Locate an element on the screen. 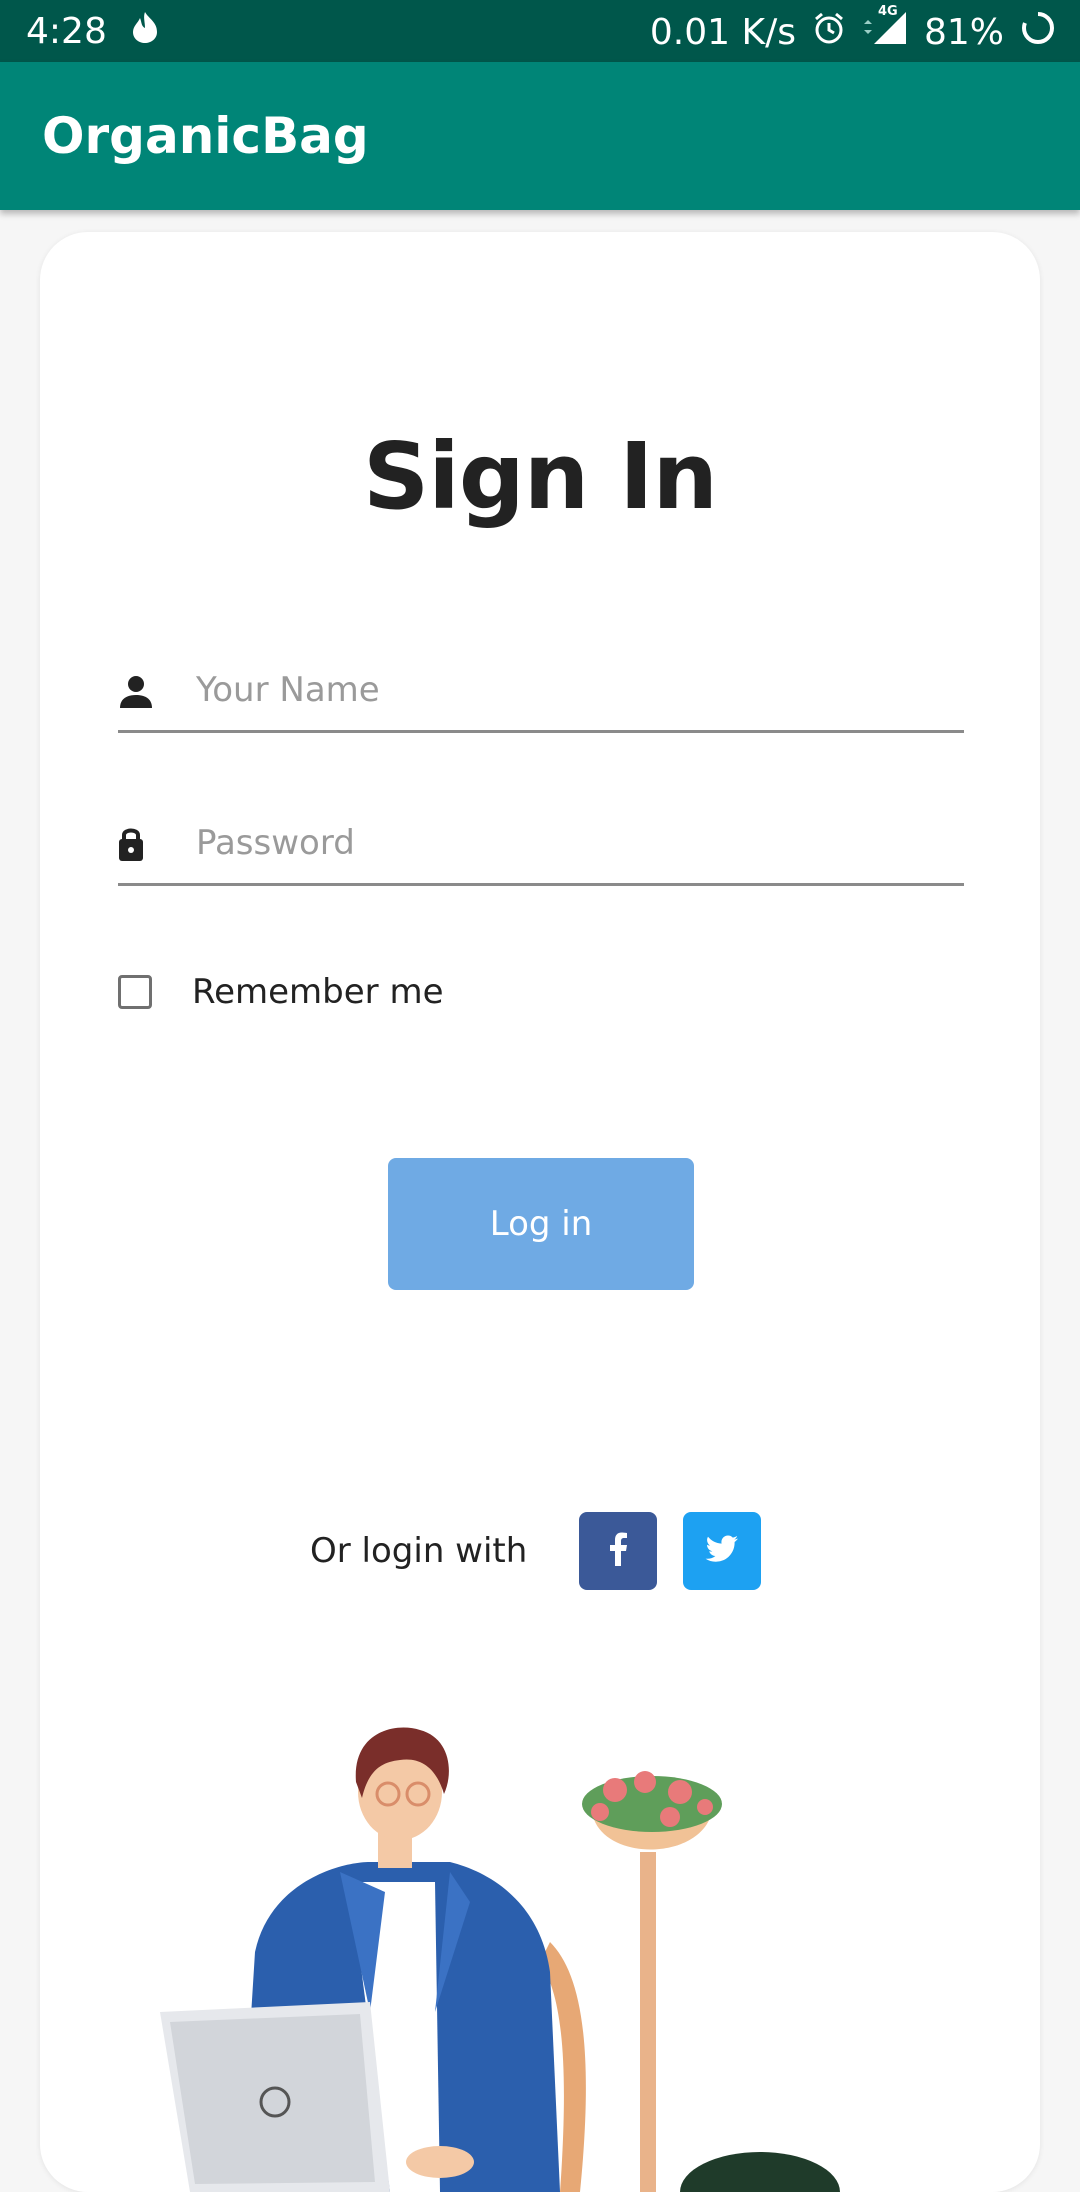 Image resolution: width=1080 pixels, height=2192 pixels. login-button: Log in is located at coordinates (541, 1224).